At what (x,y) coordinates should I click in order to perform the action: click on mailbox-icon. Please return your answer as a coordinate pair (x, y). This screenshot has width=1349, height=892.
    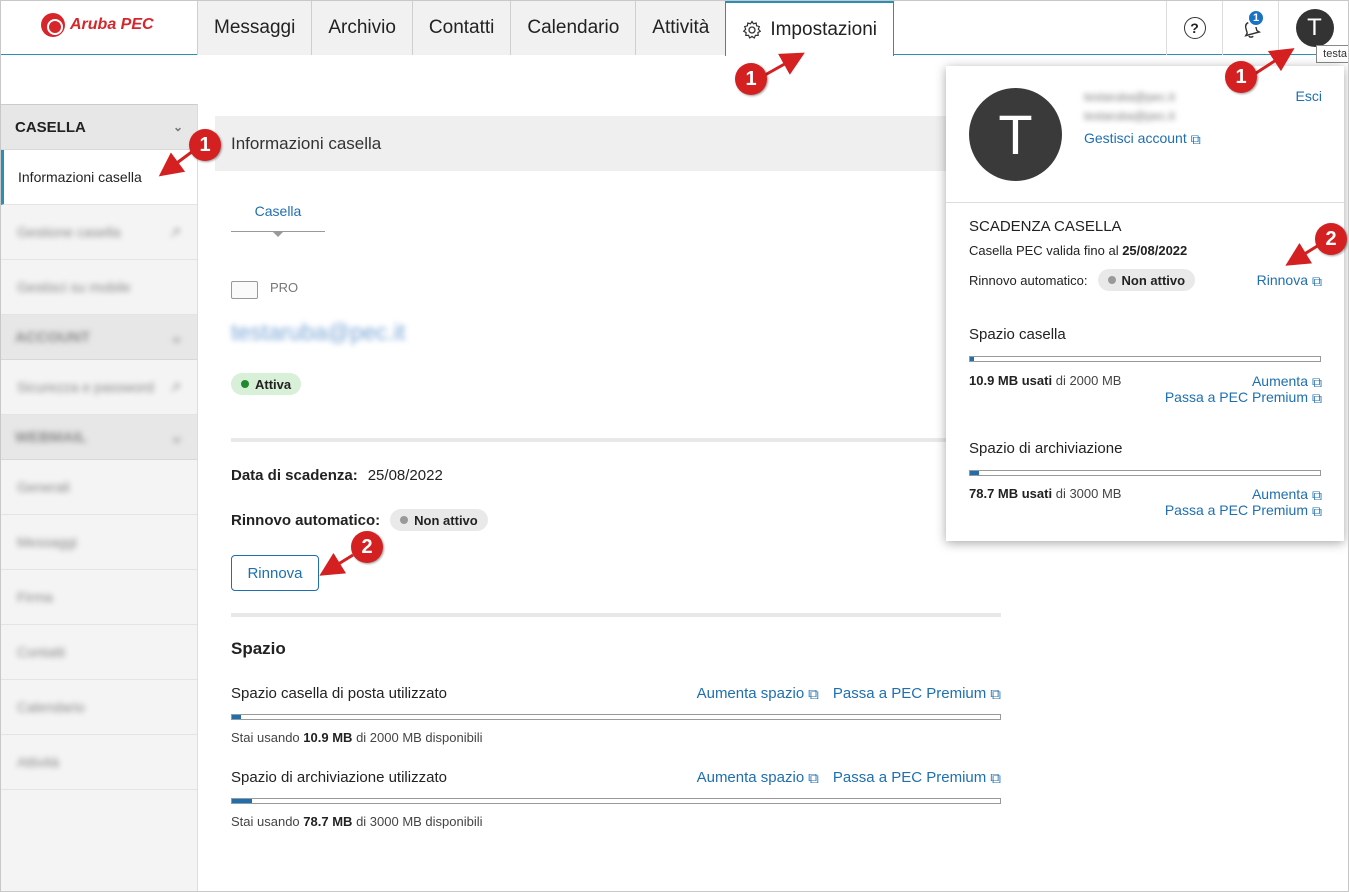
    Looking at the image, I should click on (244, 290).